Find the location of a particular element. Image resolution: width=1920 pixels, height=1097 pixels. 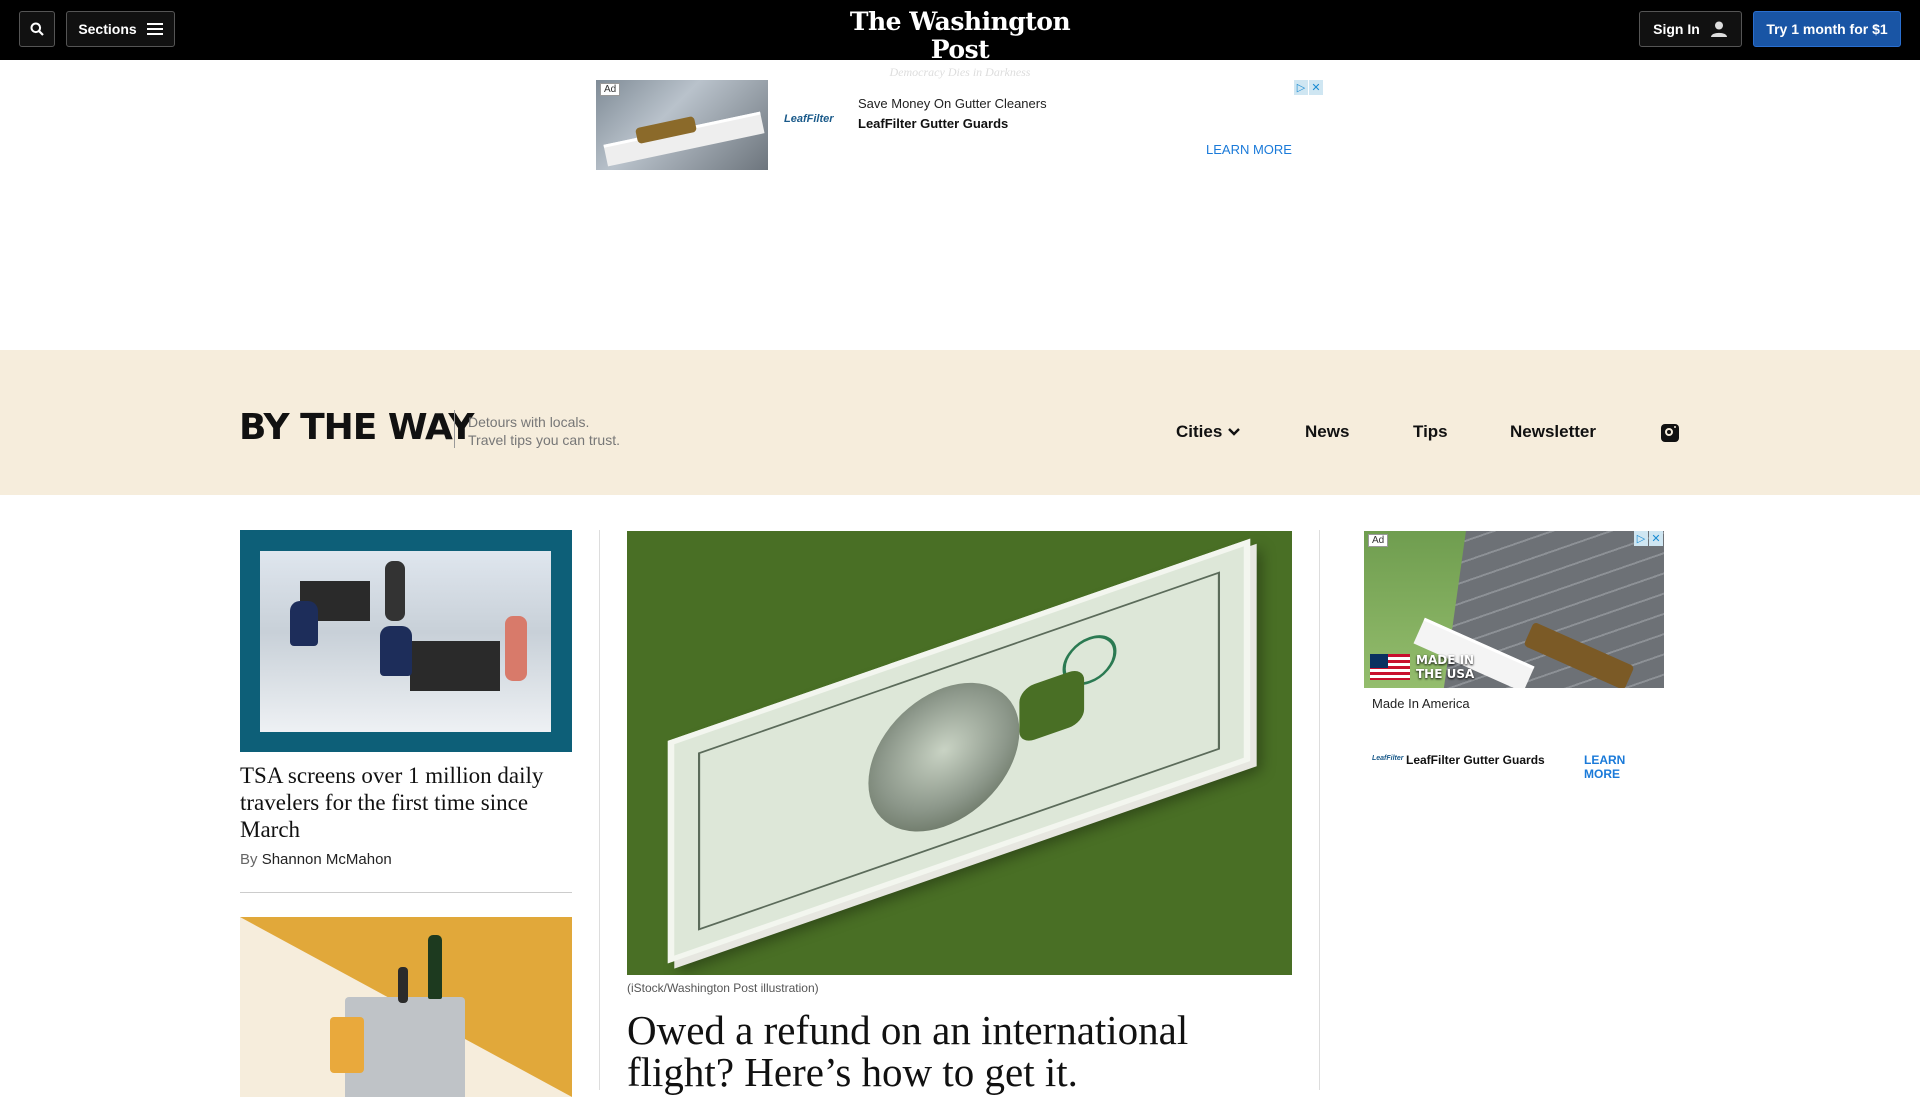

site-tagline: Democracy Dies in Darkness is located at coordinates (960, 72).